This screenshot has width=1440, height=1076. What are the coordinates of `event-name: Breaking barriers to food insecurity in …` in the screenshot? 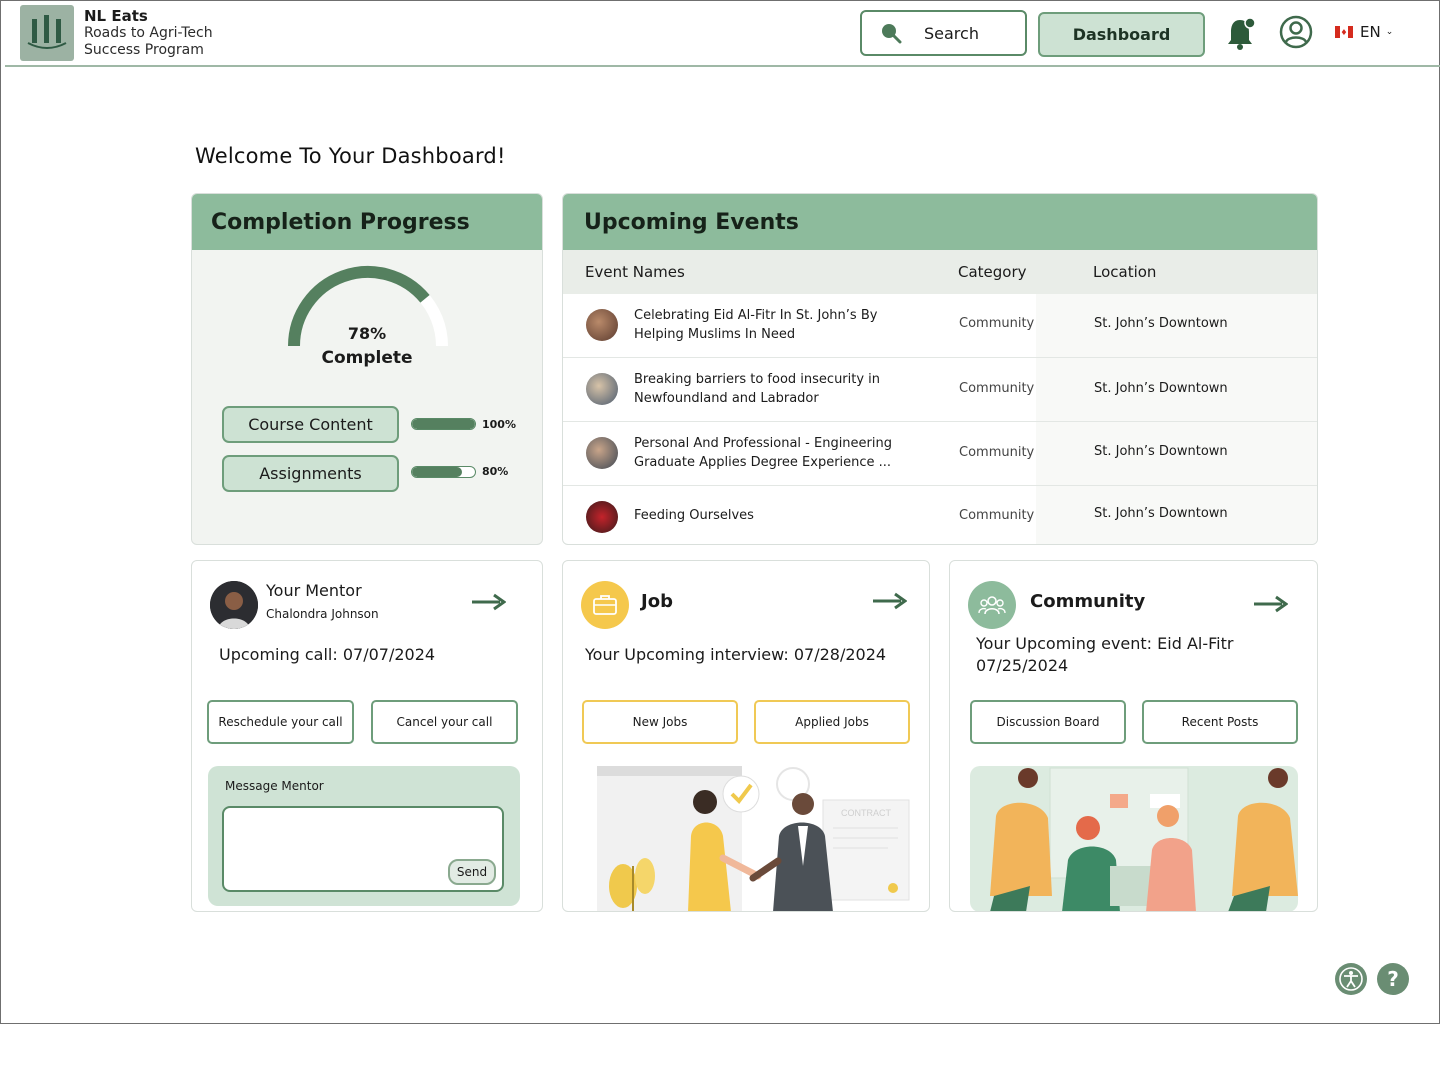 It's located at (757, 389).